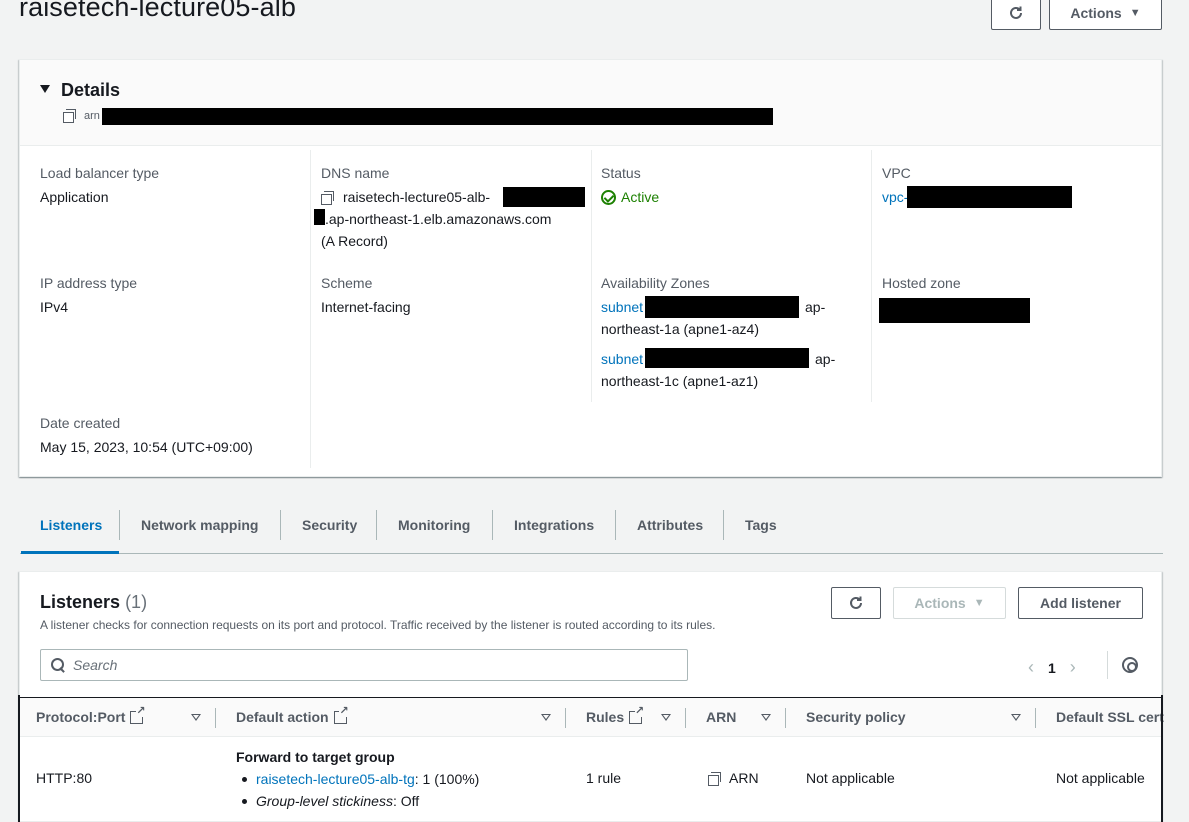 This screenshot has height=822, width=1189. What do you see at coordinates (136, 602) in the screenshot?
I see `listeners-count: (1)` at bounding box center [136, 602].